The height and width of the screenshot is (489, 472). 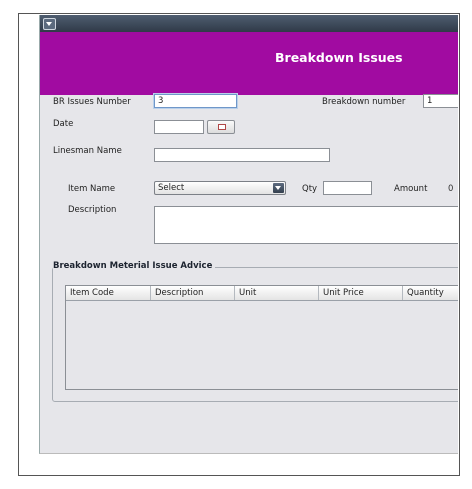 What do you see at coordinates (108, 293) in the screenshot?
I see `column-item-code: Item Code` at bounding box center [108, 293].